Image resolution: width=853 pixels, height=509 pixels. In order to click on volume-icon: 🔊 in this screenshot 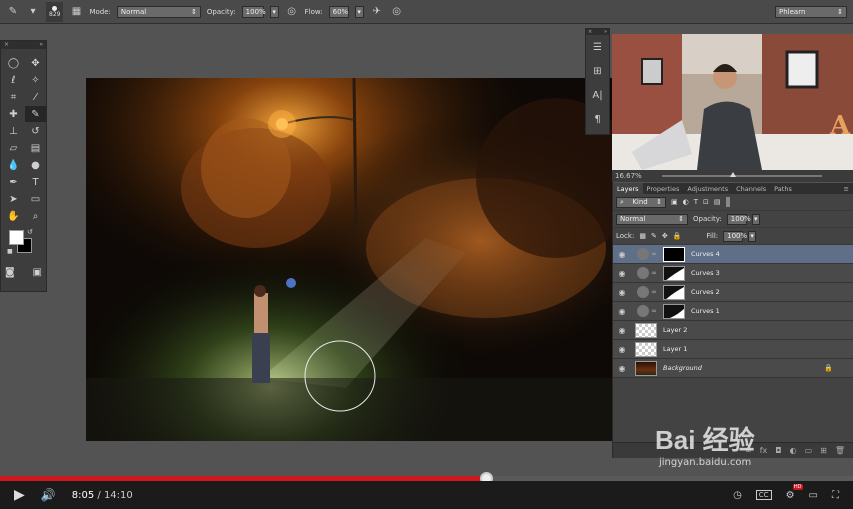, I will do `click(48, 495)`.